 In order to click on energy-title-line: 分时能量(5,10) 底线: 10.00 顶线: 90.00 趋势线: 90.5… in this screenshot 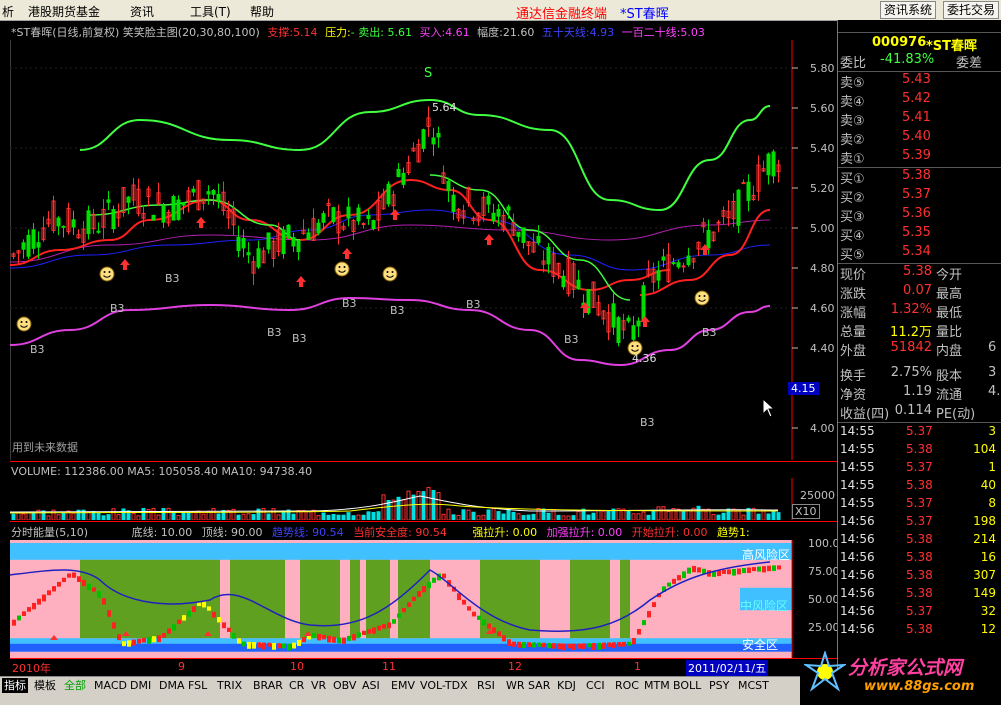, I will do `click(380, 532)`.